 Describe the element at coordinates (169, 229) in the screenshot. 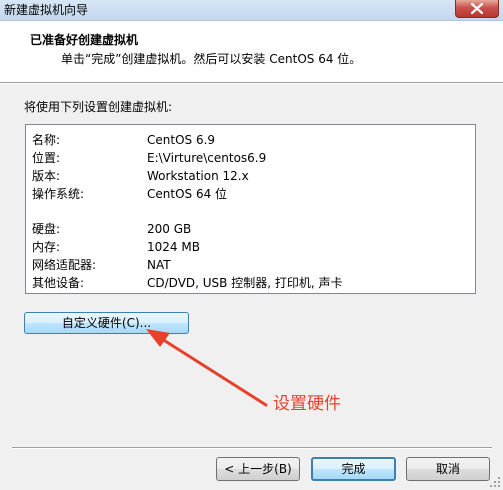

I see `summary-value: 200 GB` at that location.